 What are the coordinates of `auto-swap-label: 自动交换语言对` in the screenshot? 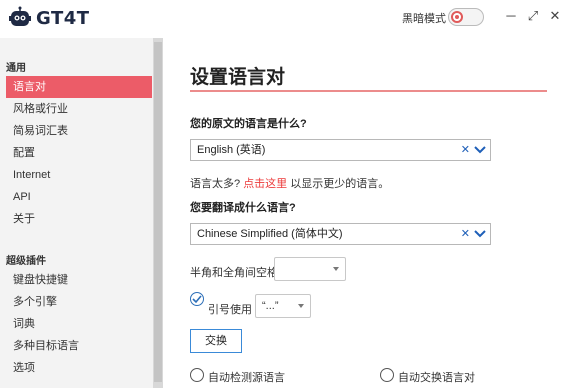 It's located at (436, 378).